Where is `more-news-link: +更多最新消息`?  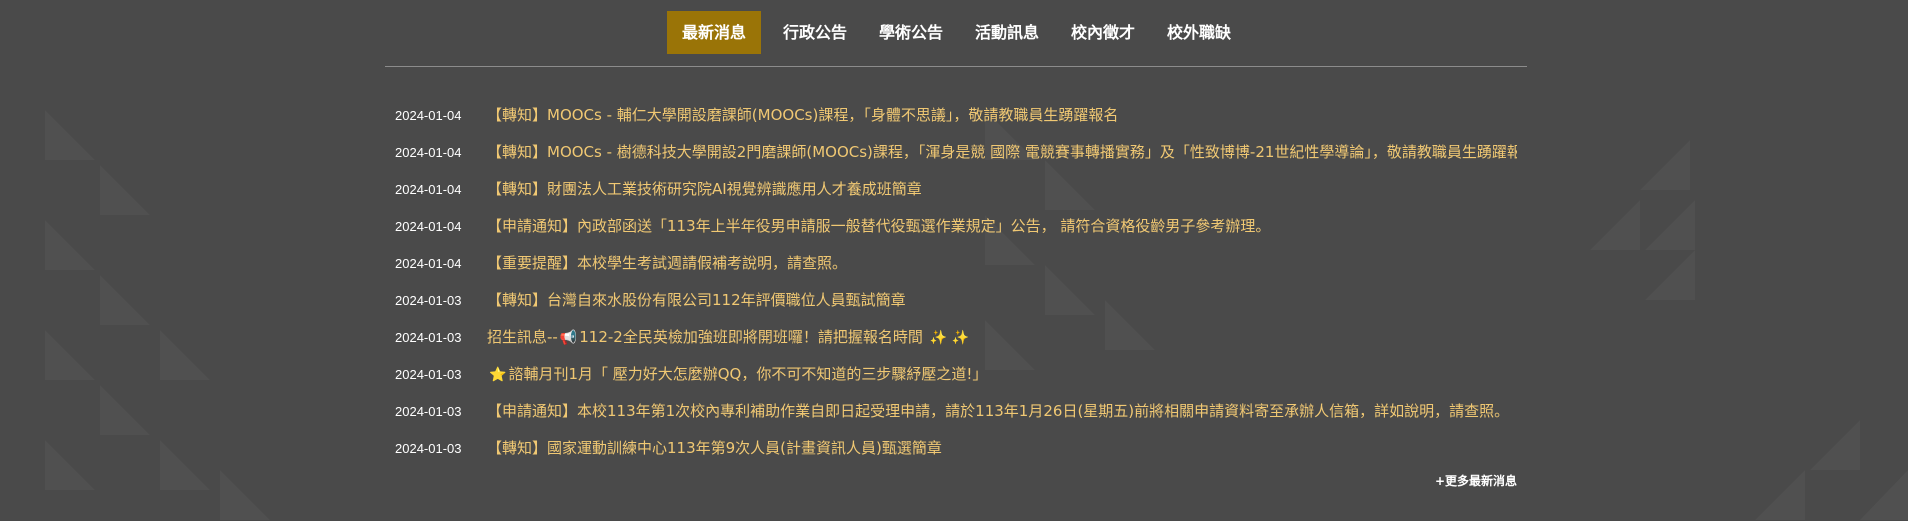
more-news-link: +更多最新消息 is located at coordinates (1476, 480).